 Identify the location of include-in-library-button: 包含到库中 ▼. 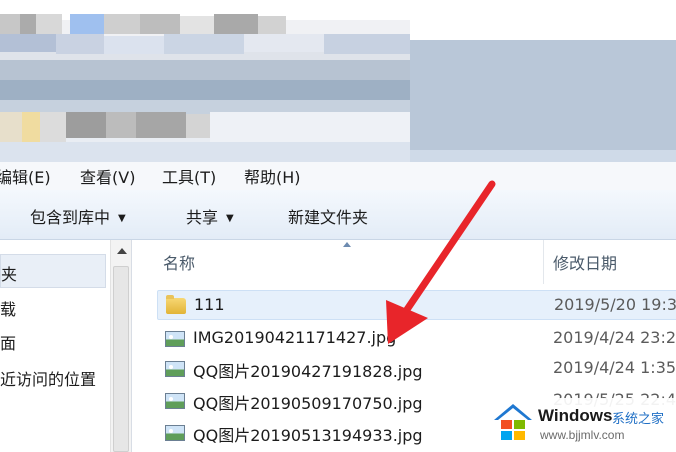
(78, 216).